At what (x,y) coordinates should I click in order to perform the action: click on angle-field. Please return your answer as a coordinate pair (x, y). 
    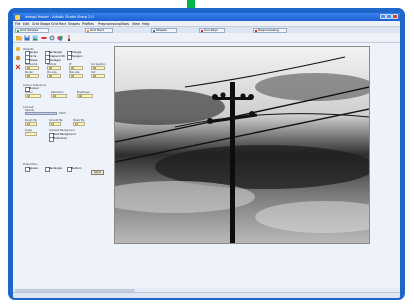
    Looking at the image, I should click on (31, 134).